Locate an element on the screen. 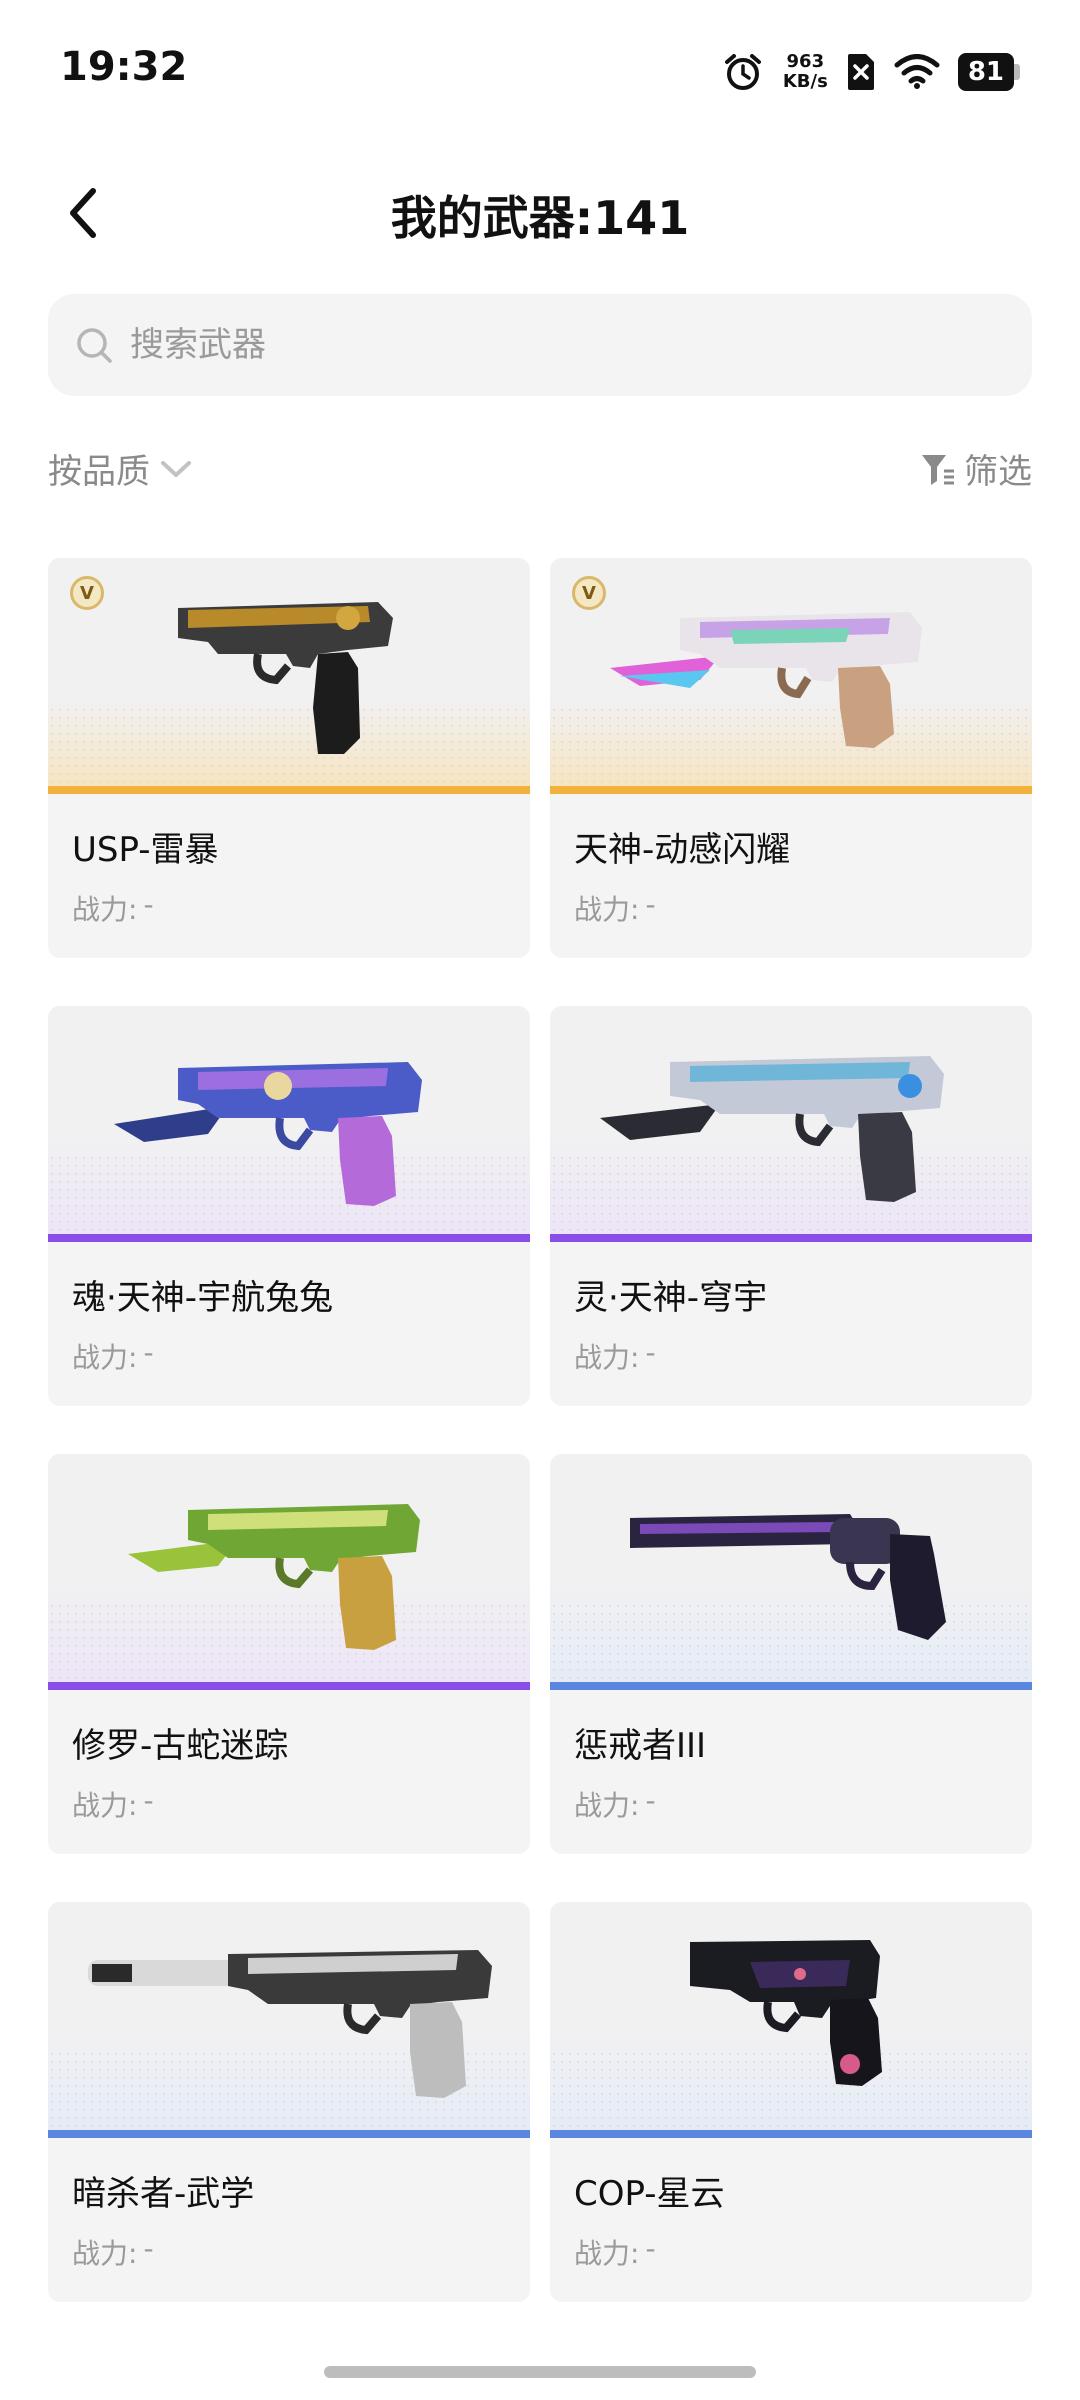 This screenshot has height=2400, width=1080. weapon-card: 惩戒者III 战力: - is located at coordinates (791, 1654).